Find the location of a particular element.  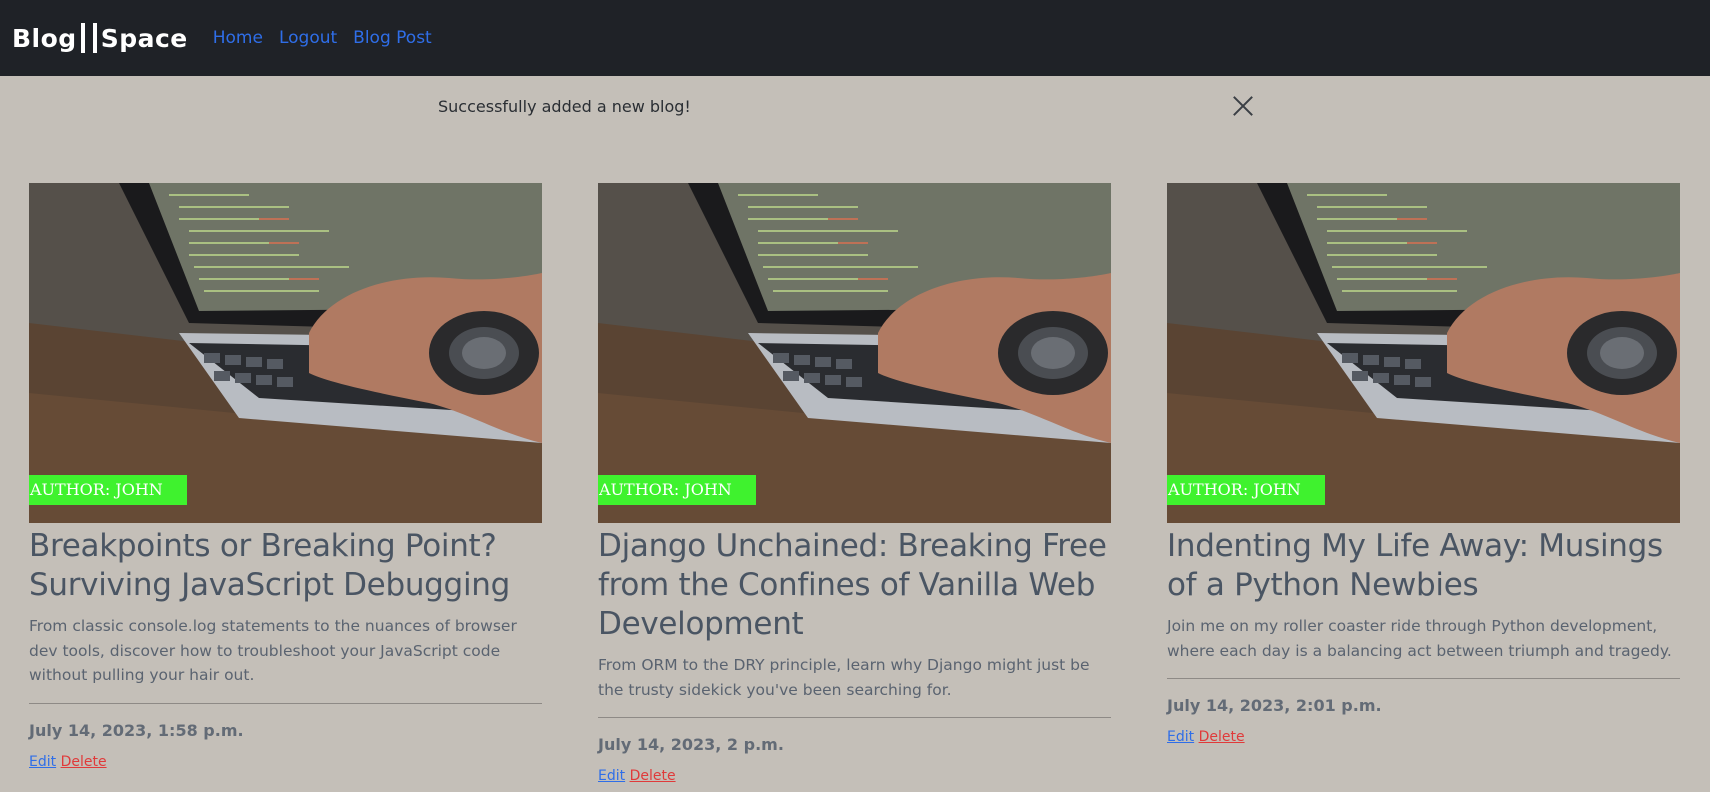

success-alert: Successfully added a new blog! is located at coordinates (845, 106).